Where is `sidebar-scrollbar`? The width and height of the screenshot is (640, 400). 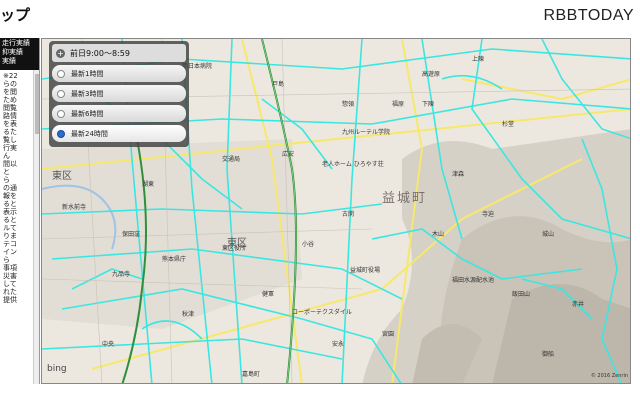
sidebar-scrollbar is located at coordinates (36, 227).